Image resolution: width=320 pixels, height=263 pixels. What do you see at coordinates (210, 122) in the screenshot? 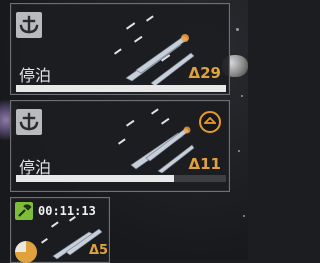
I see `collapse-chevron-icon` at bounding box center [210, 122].